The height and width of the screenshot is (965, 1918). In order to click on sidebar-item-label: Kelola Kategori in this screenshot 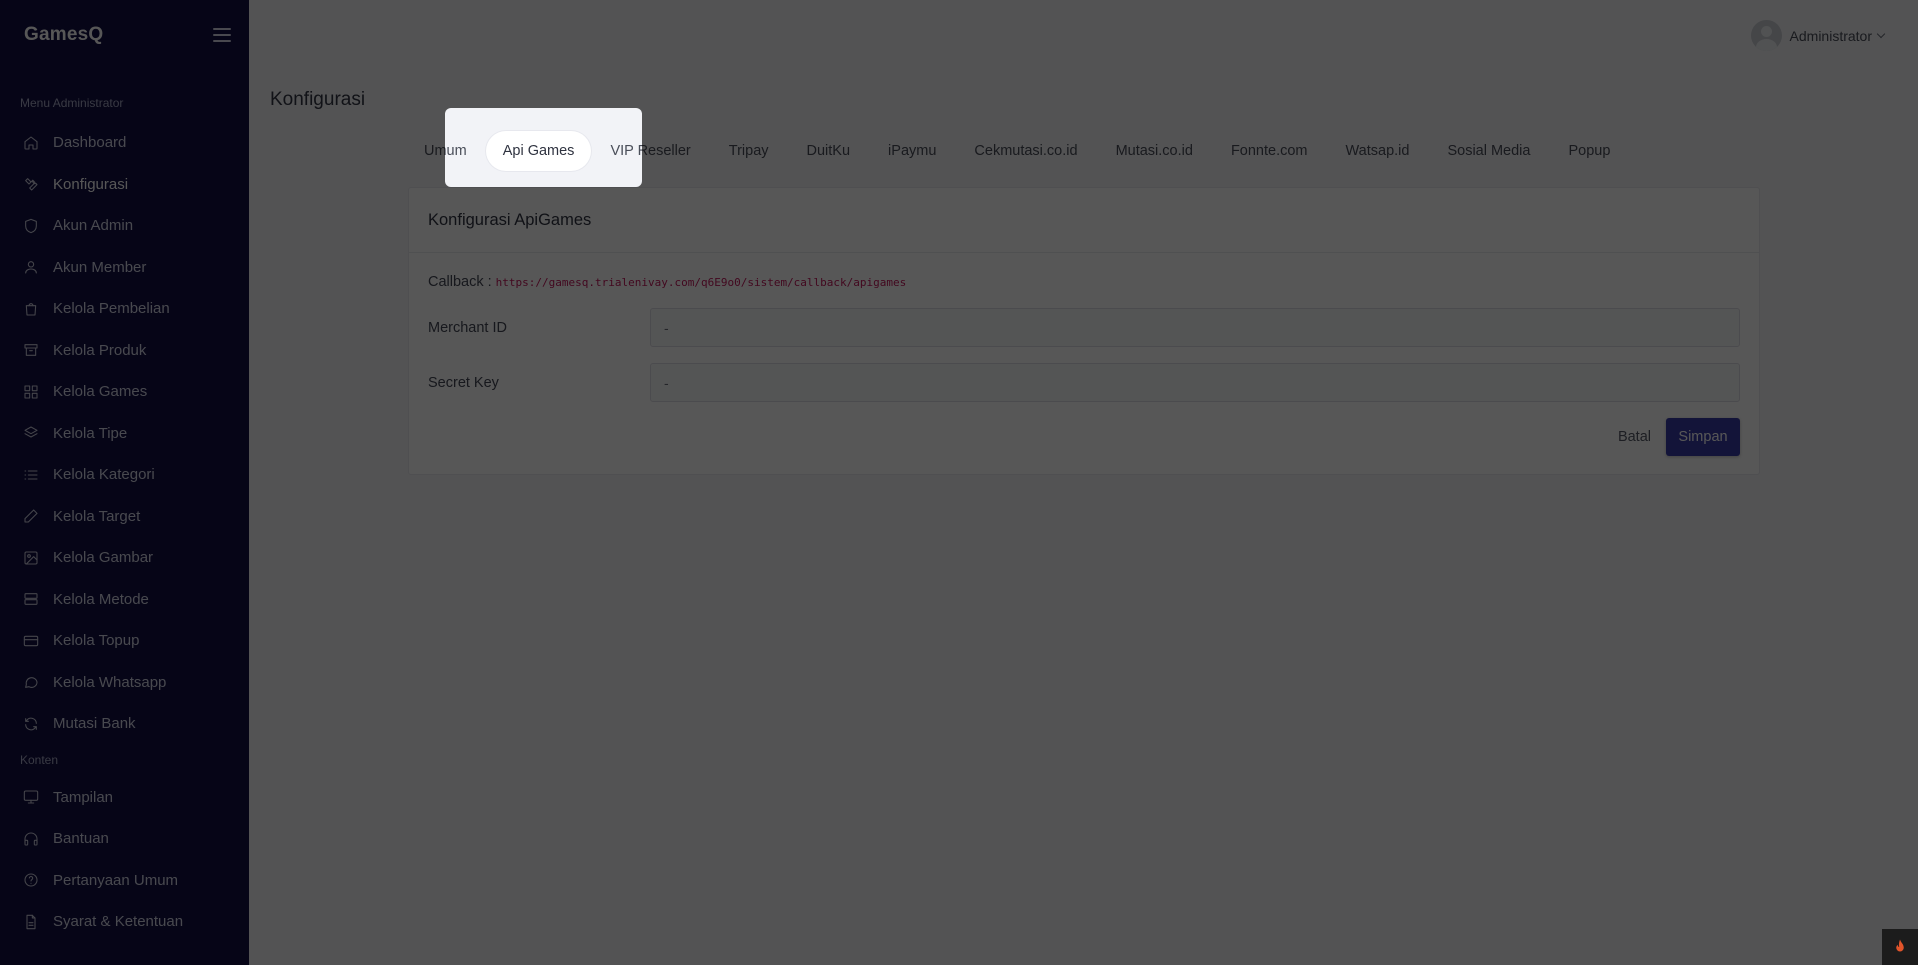, I will do `click(104, 475)`.